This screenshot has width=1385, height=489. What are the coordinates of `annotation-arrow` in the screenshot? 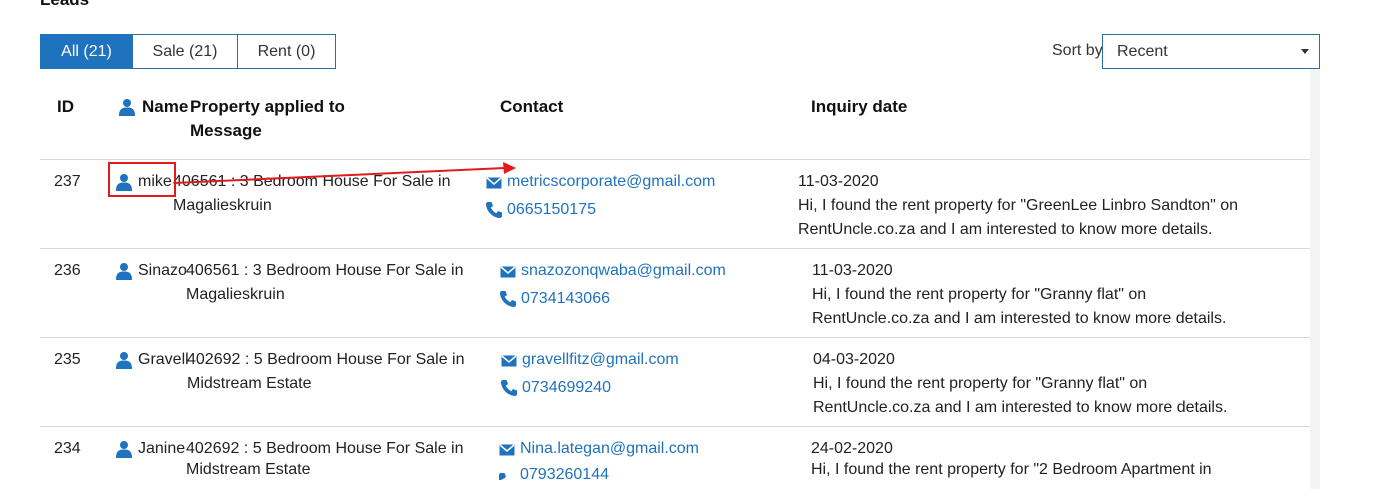 It's located at (344, 173).